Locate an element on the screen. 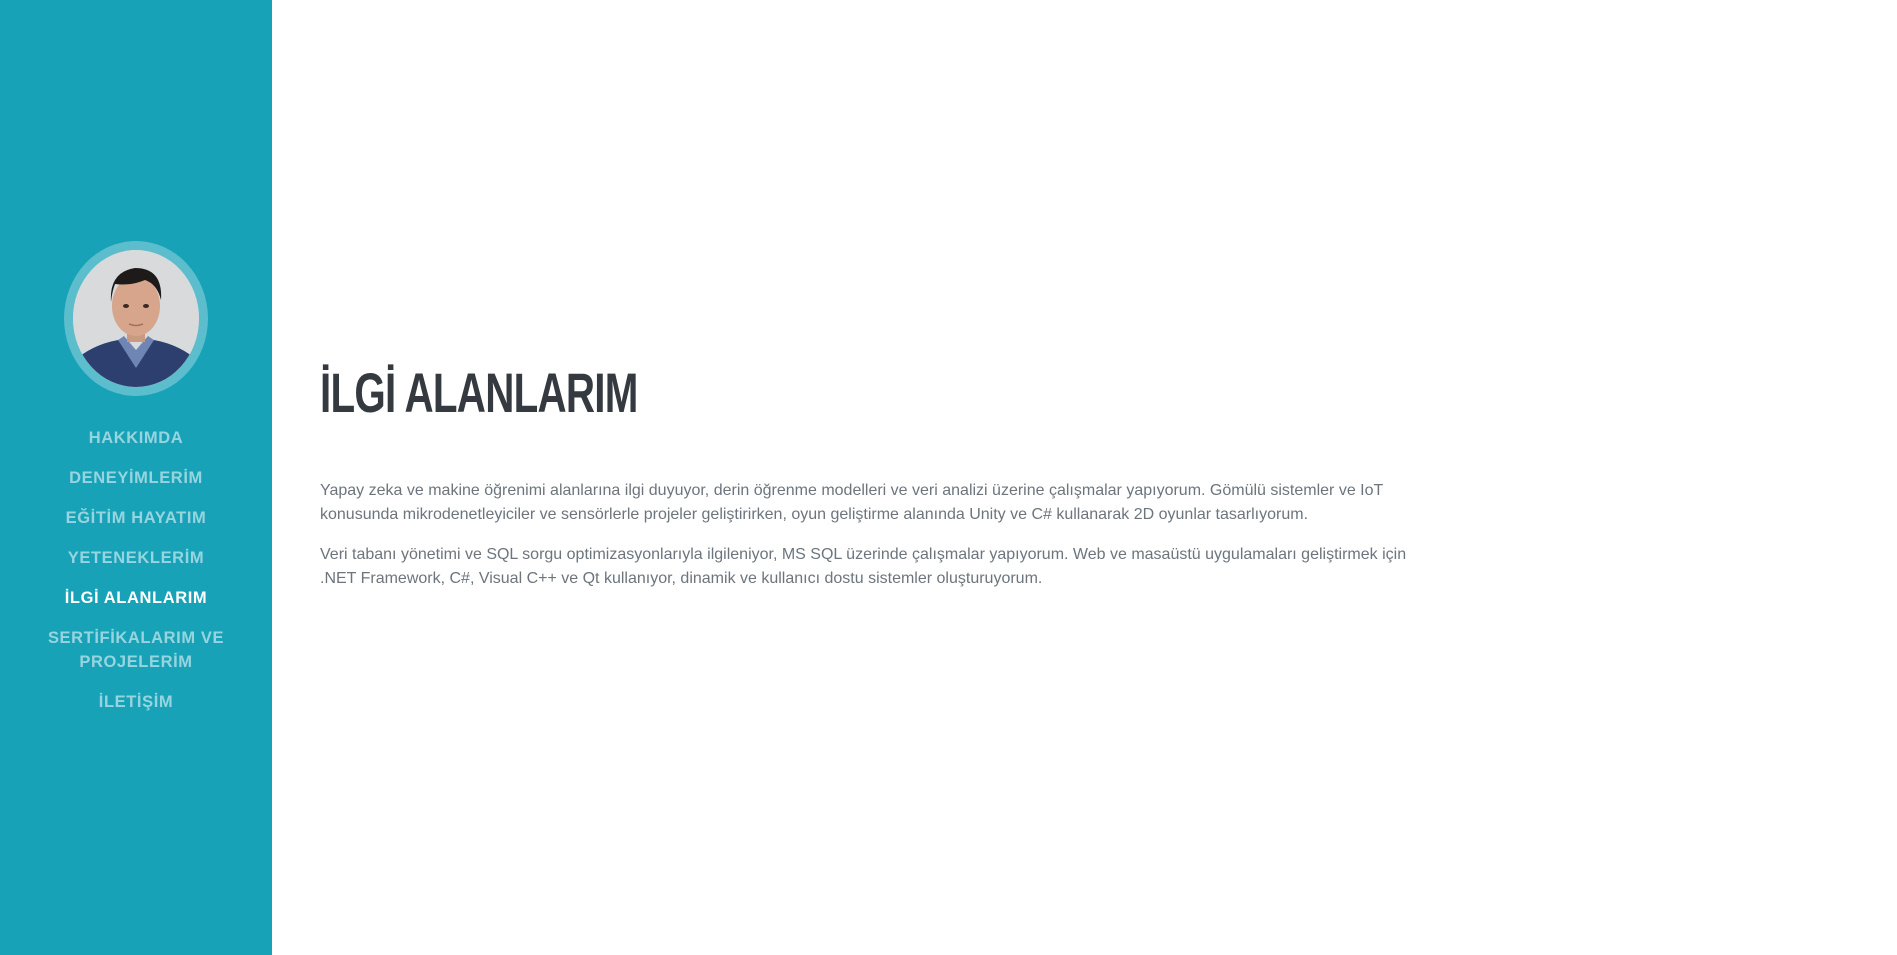 Image resolution: width=1897 pixels, height=955 pixels. nav-item-iletisim: İLETİŞİM is located at coordinates (136, 702).